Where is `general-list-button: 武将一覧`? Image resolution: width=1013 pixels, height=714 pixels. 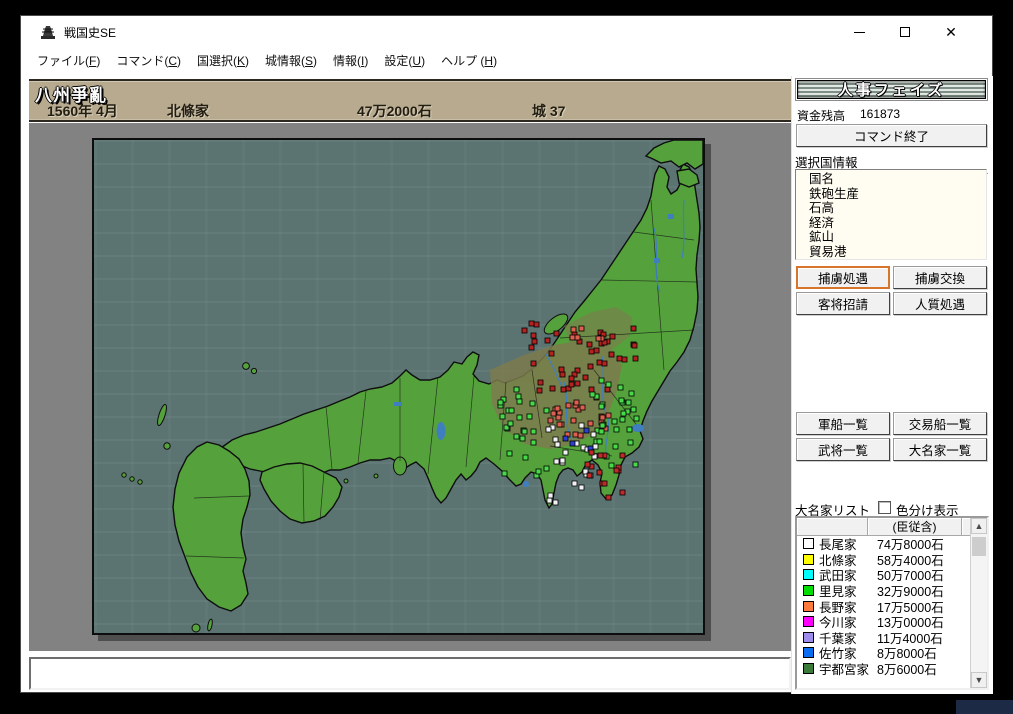
general-list-button: 武将一覧 is located at coordinates (843, 449).